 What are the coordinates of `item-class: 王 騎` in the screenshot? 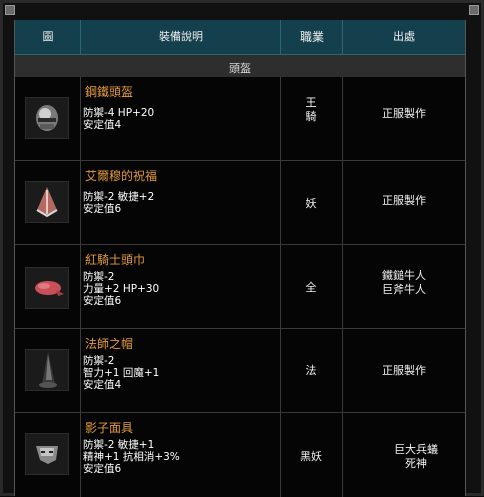 It's located at (311, 110).